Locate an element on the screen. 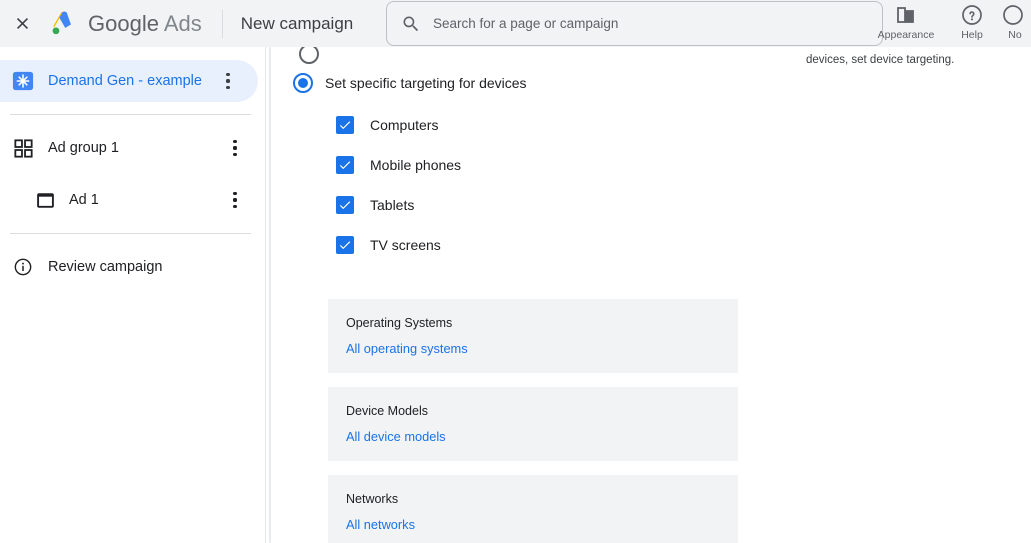 The width and height of the screenshot is (1031, 543). card-networks: Networks All networks is located at coordinates (533, 509).